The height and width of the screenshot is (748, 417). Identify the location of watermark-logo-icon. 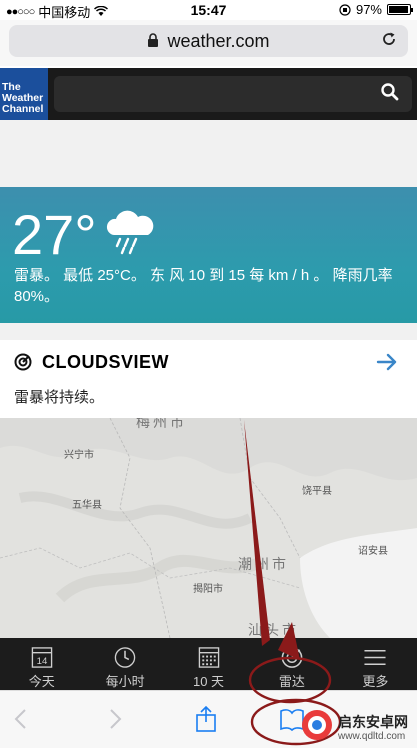
(317, 725).